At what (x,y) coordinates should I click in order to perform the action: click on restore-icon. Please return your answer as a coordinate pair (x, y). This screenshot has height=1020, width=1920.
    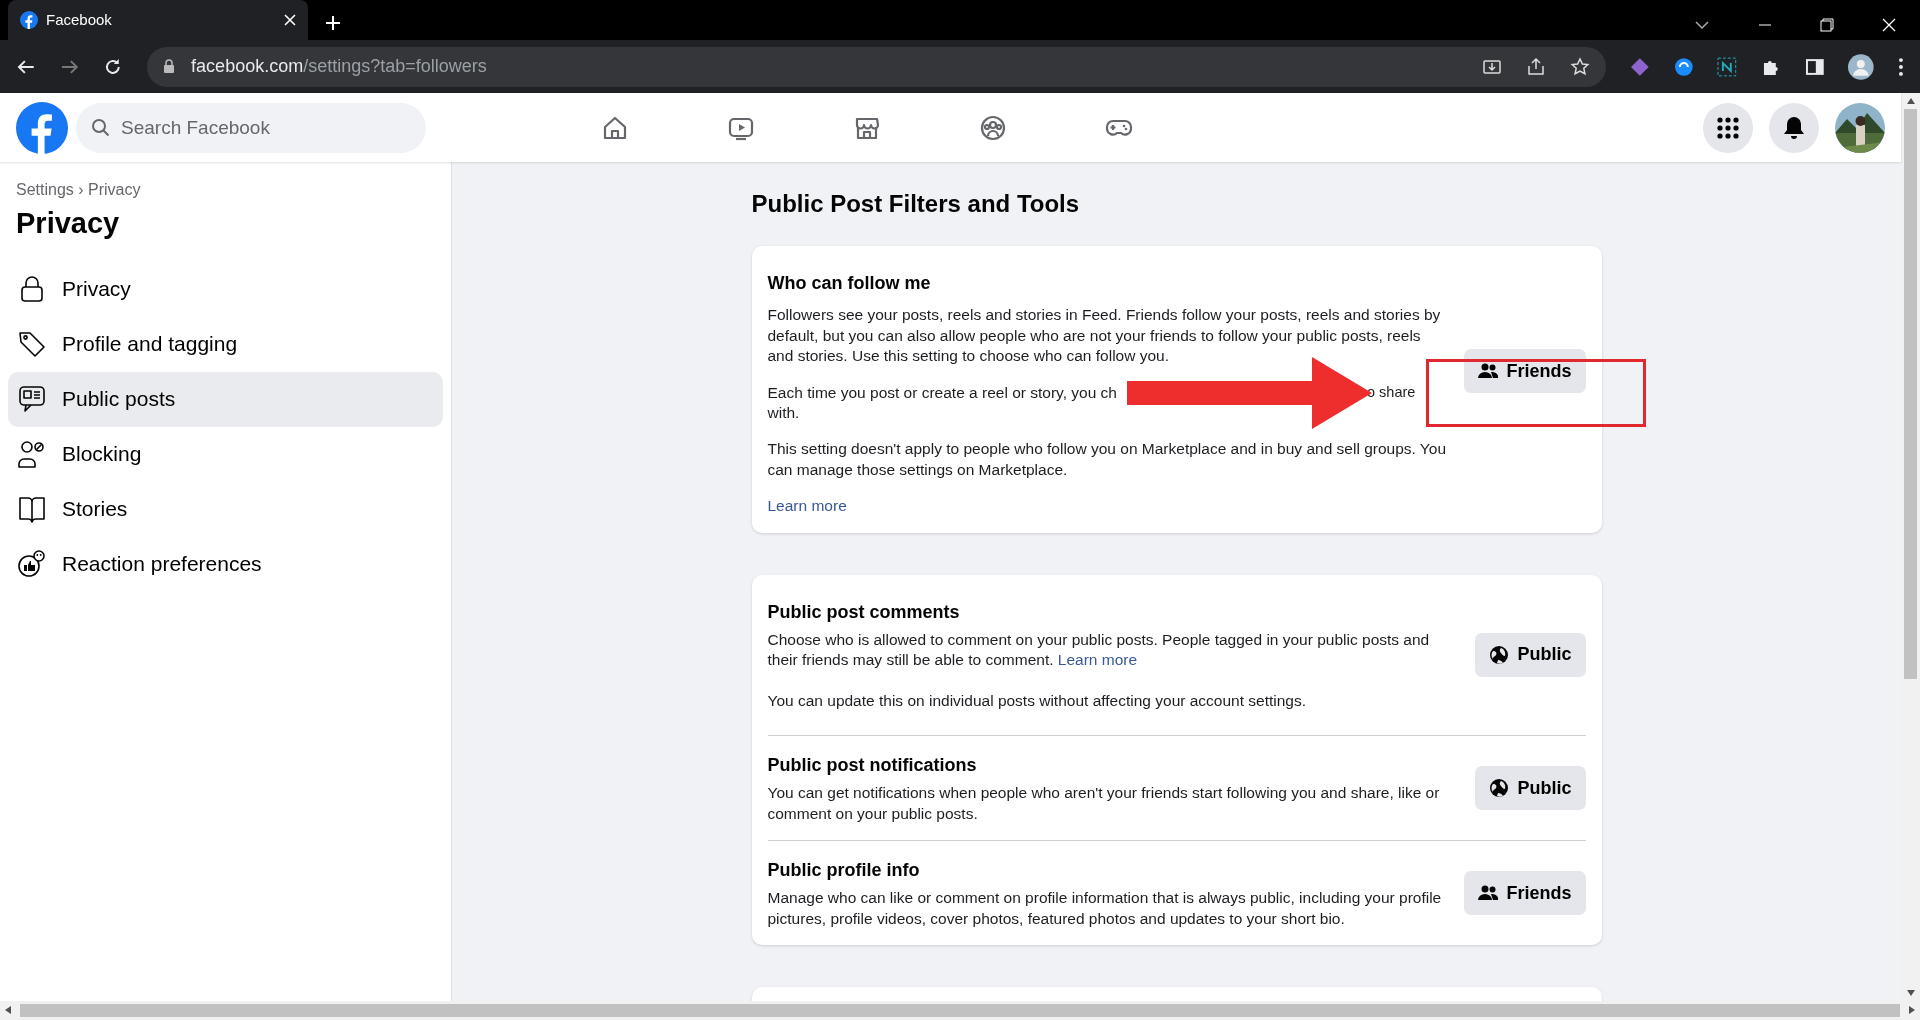
    Looking at the image, I should click on (1827, 25).